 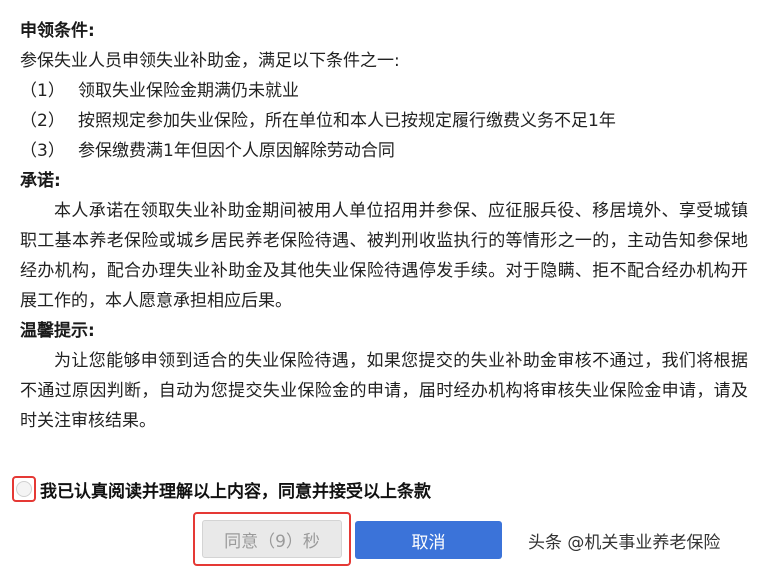 What do you see at coordinates (210, 61) in the screenshot?
I see `conditions-intro: 参保失业人员申领失业补助金，满足以下条件之一:` at bounding box center [210, 61].